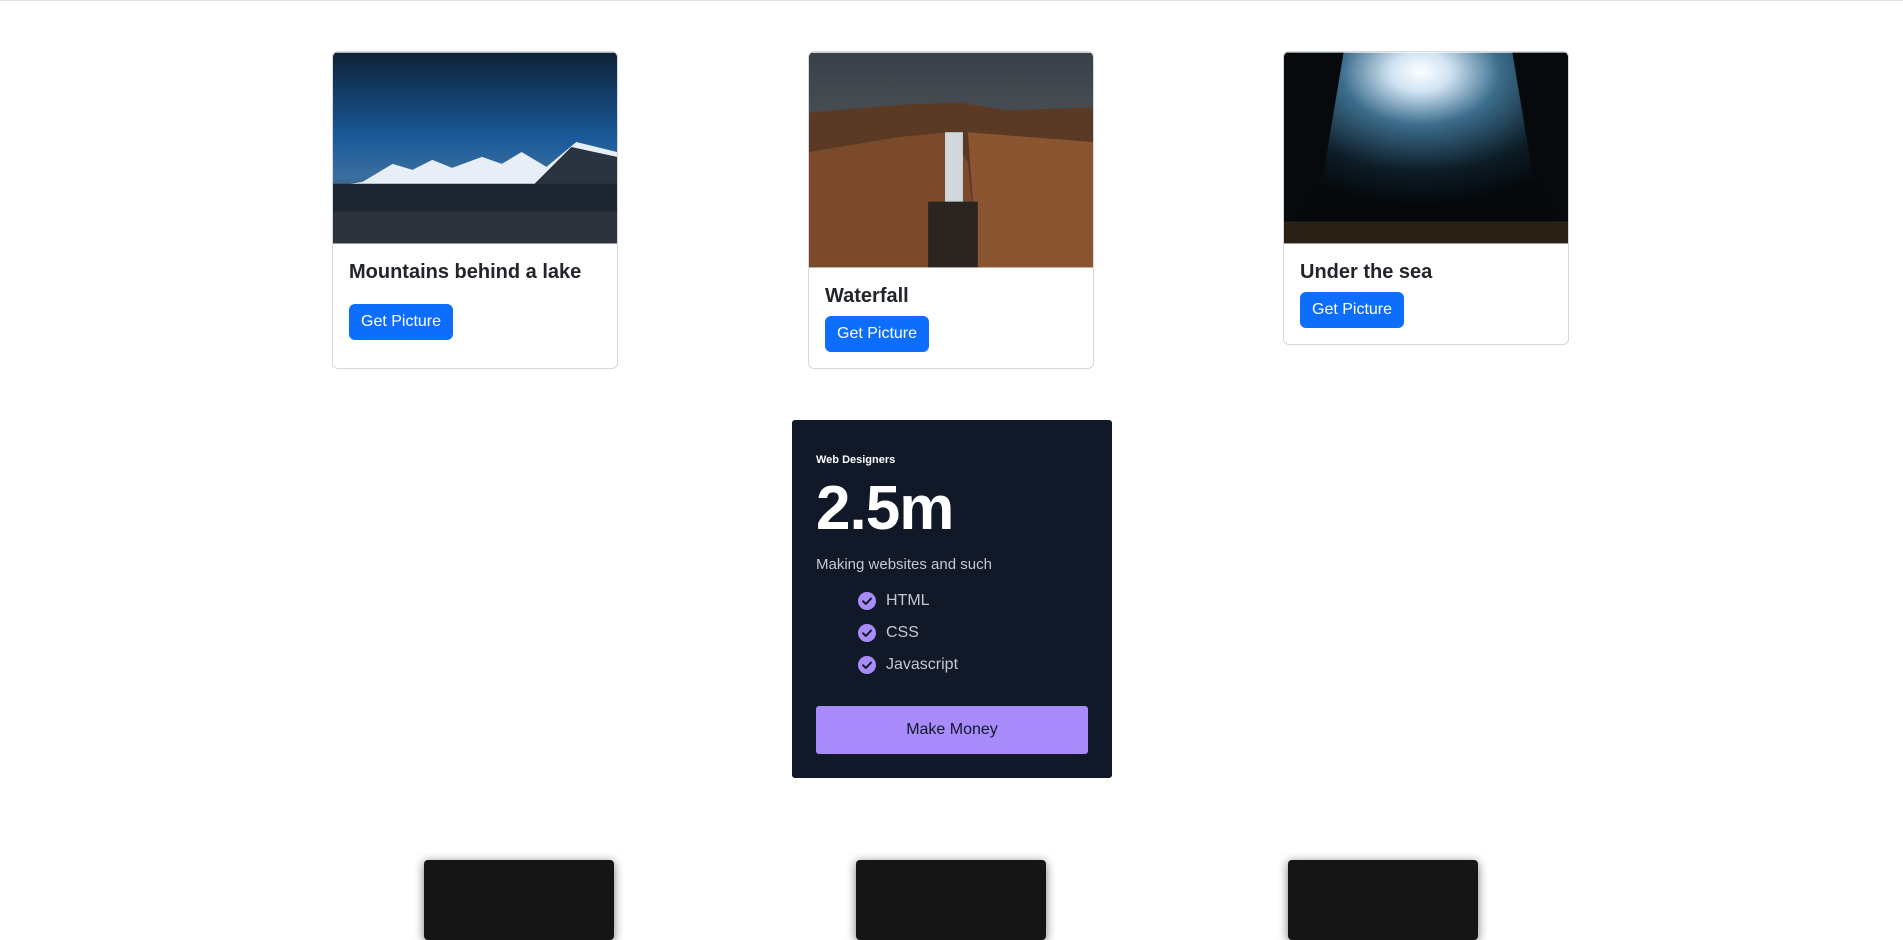  Describe the element at coordinates (908, 600) in the screenshot. I see `feature-label: HTML` at that location.